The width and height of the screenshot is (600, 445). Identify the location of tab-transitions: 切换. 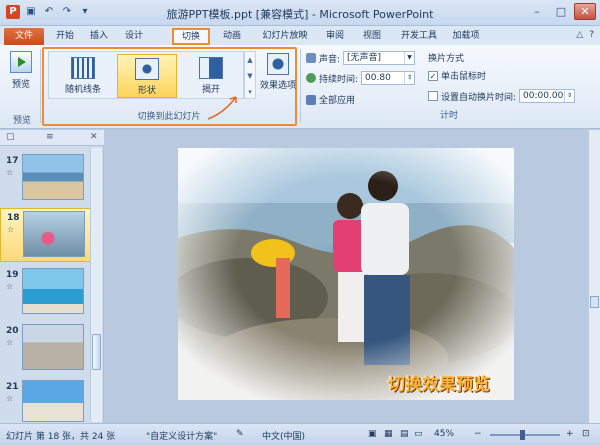
(191, 36).